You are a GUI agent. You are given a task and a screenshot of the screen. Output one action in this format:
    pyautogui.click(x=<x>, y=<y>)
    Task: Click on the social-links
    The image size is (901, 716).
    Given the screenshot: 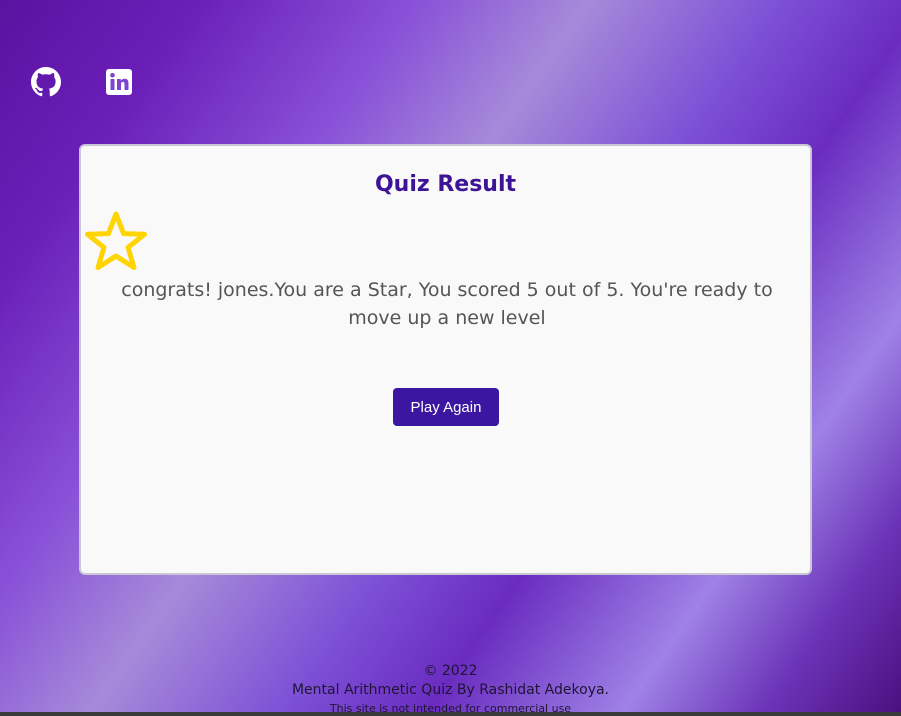 What is the action you would take?
    pyautogui.click(x=82, y=82)
    